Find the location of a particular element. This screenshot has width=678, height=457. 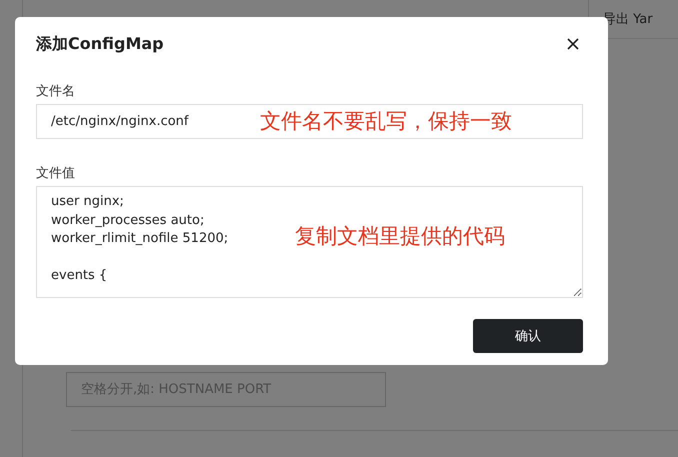

field-label: 文件值 is located at coordinates (56, 173).